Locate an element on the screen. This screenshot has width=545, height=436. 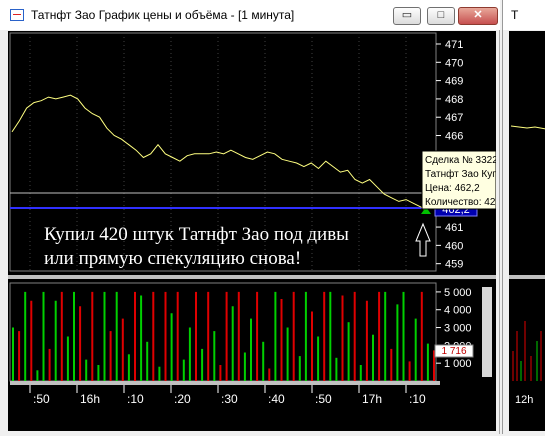
second-title-bar: Т is located at coordinates (524, 15).